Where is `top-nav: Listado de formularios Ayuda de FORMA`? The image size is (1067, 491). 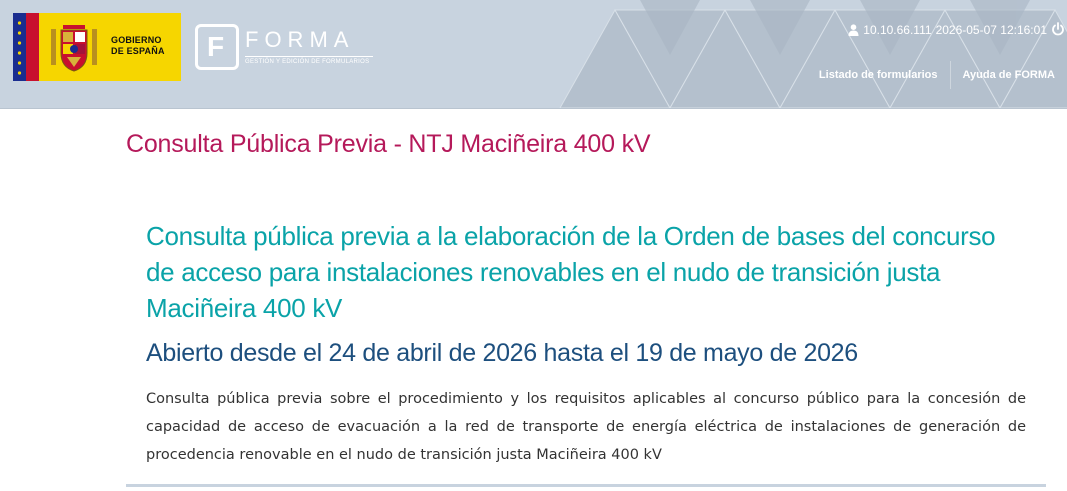
top-nav: Listado de formularios Ayuda de FORMA is located at coordinates (937, 75).